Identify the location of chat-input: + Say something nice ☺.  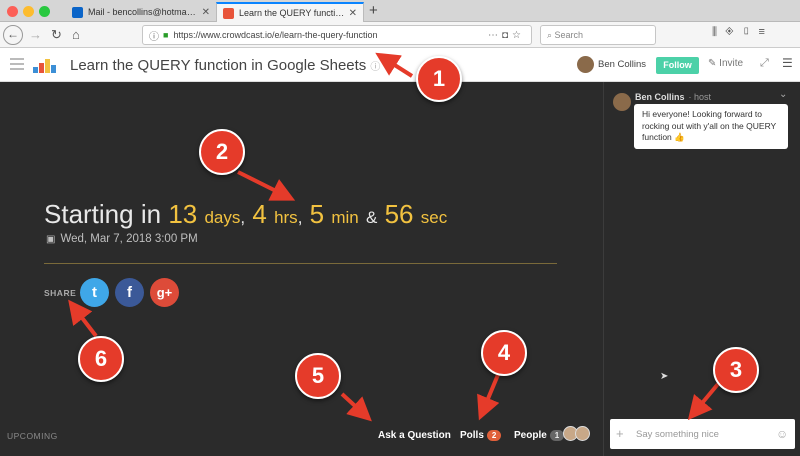
(702, 434).